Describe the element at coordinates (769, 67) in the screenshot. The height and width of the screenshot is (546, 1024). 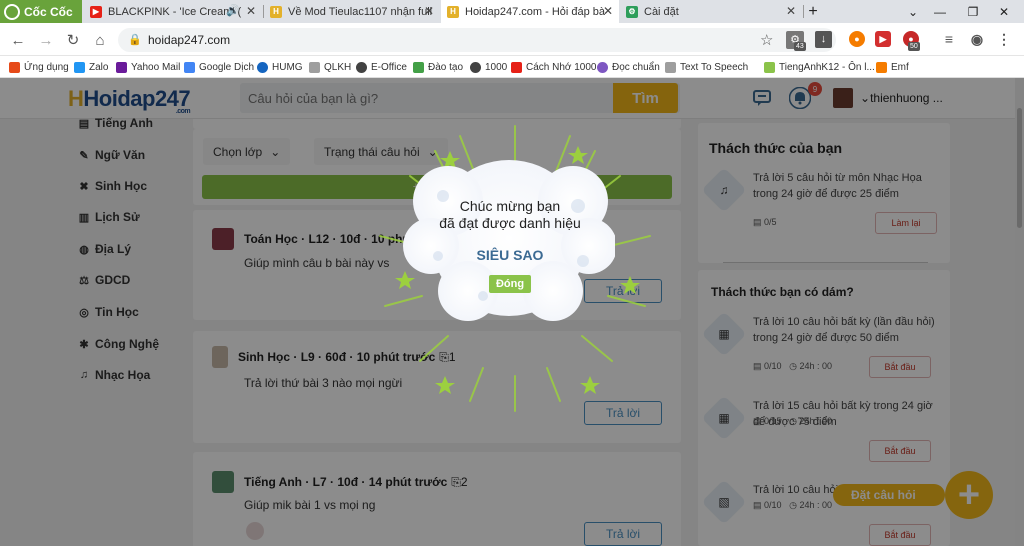
I see `tienganhk12-icon` at that location.